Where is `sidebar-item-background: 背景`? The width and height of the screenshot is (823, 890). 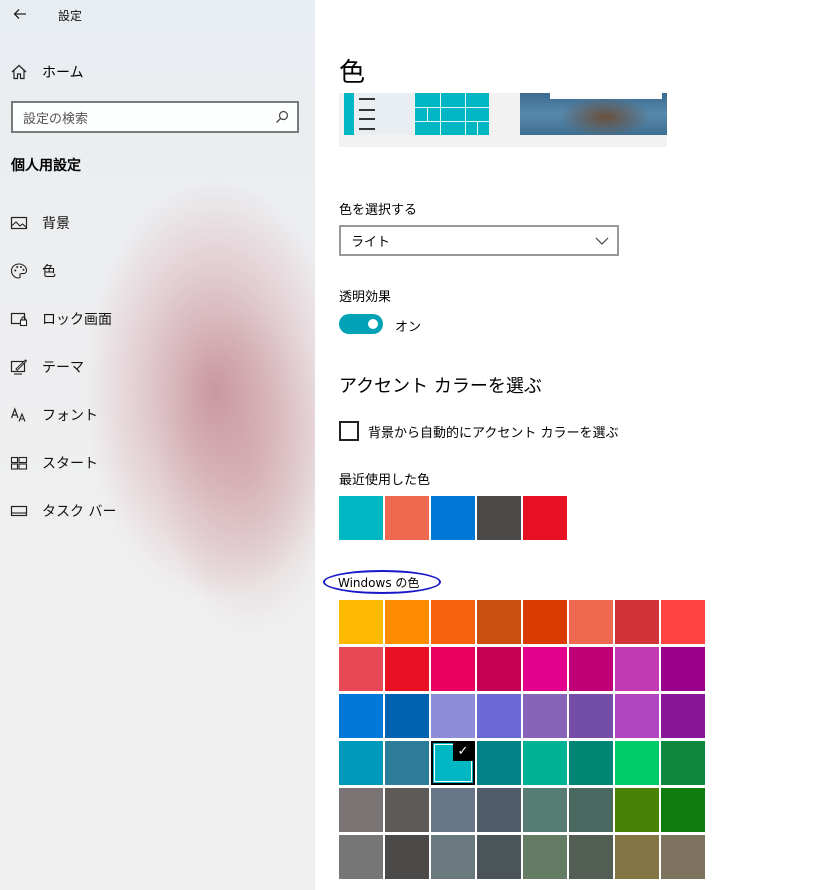 sidebar-item-background: 背景 is located at coordinates (140, 223).